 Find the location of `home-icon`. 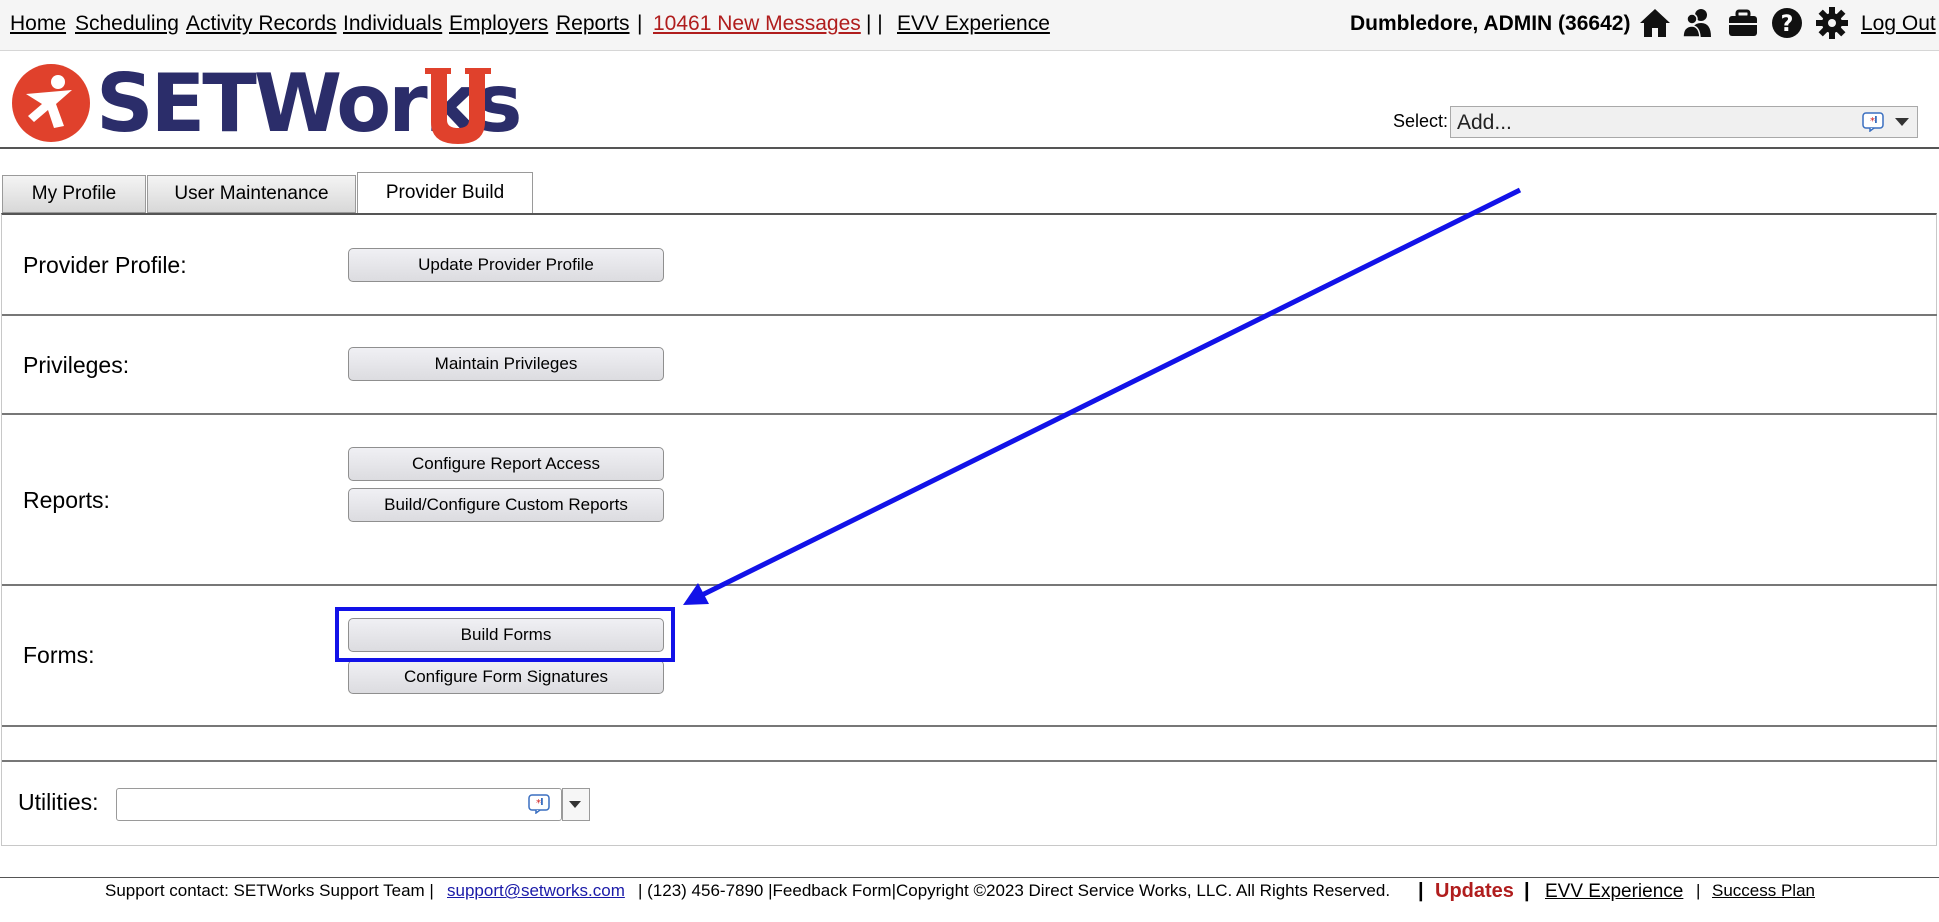

home-icon is located at coordinates (1655, 23).